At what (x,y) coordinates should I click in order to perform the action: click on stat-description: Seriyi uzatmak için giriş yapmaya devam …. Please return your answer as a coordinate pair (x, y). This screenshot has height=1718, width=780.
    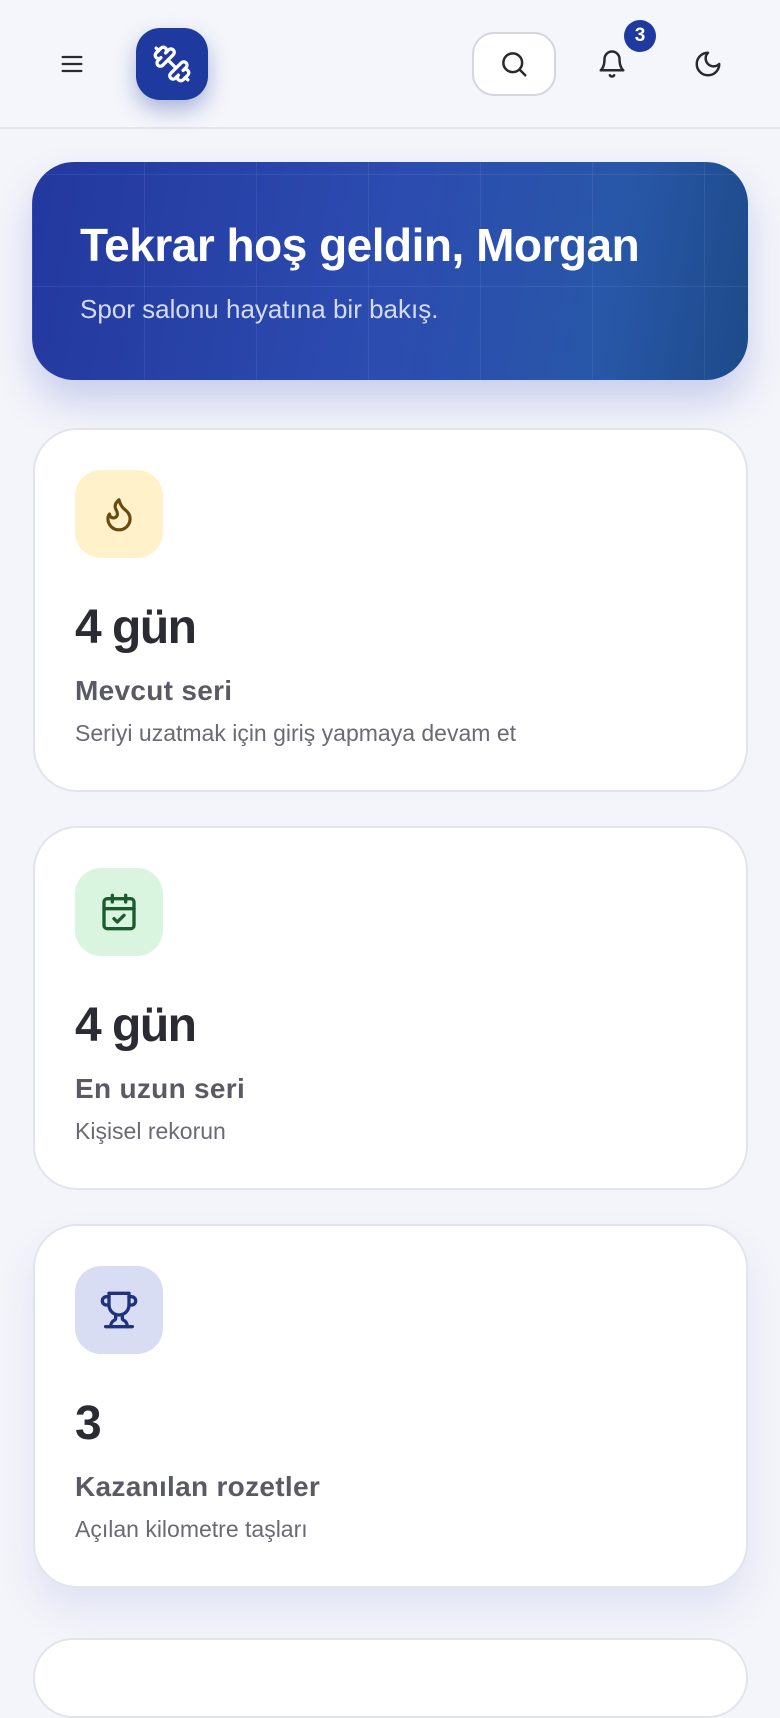
    Looking at the image, I should click on (295, 733).